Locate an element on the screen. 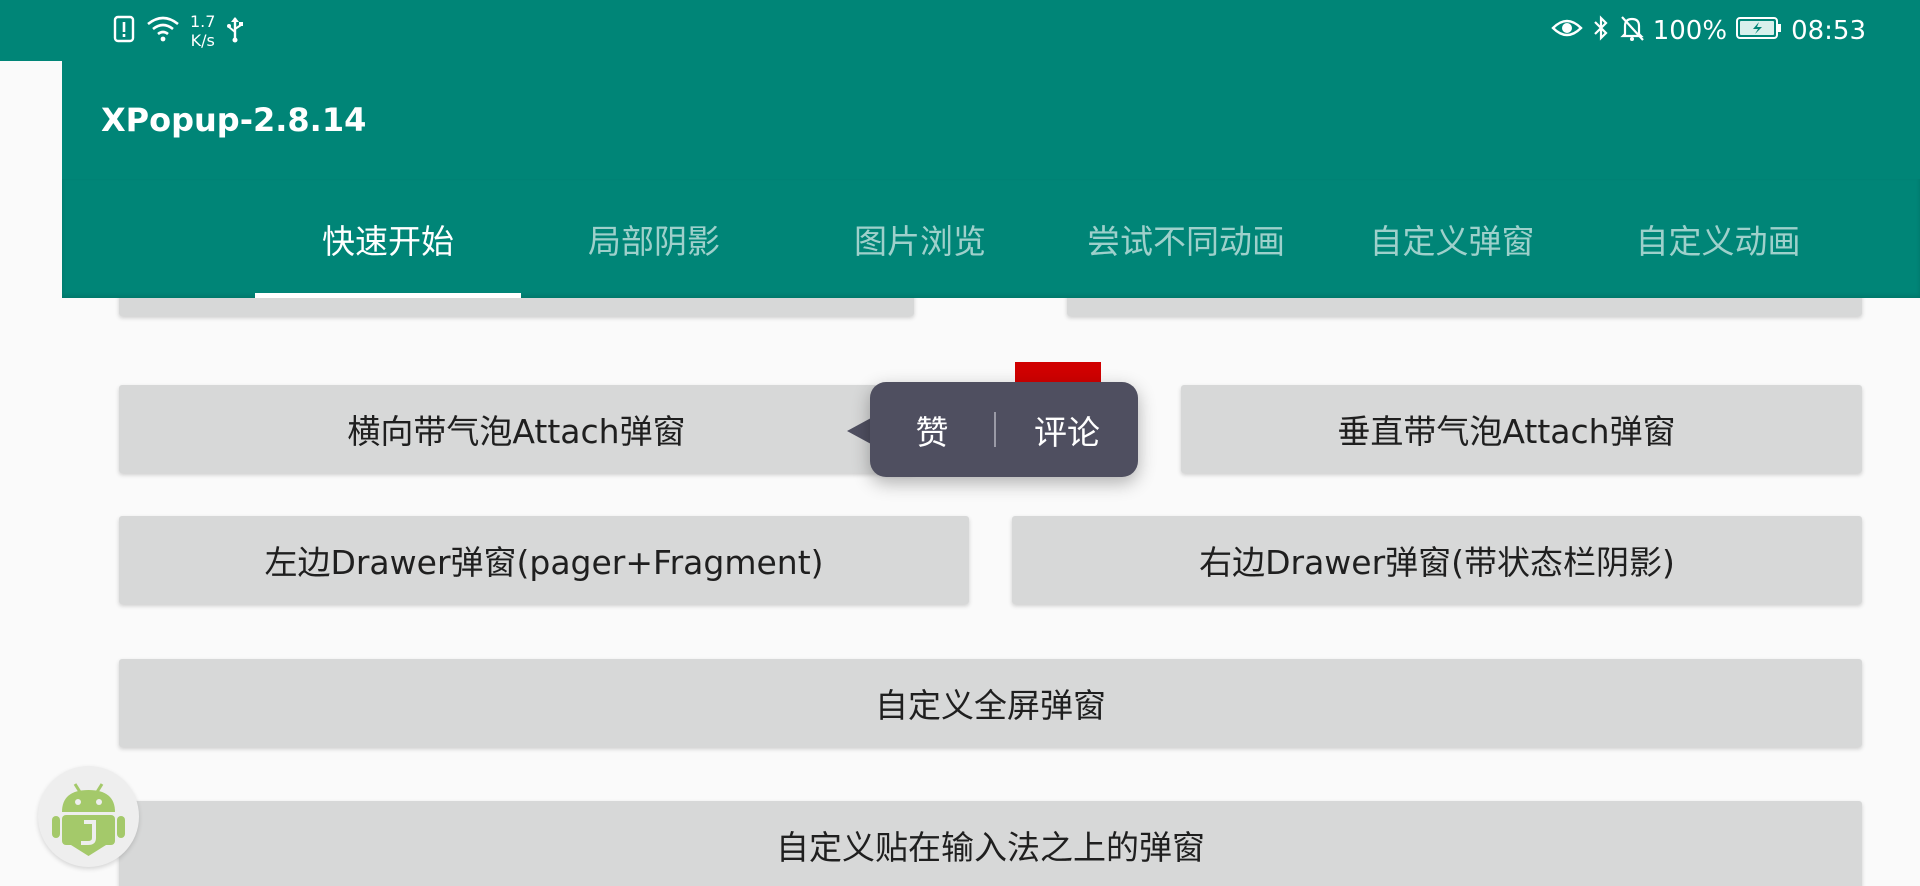  network-speed: 1.7 K/s is located at coordinates (202, 31).